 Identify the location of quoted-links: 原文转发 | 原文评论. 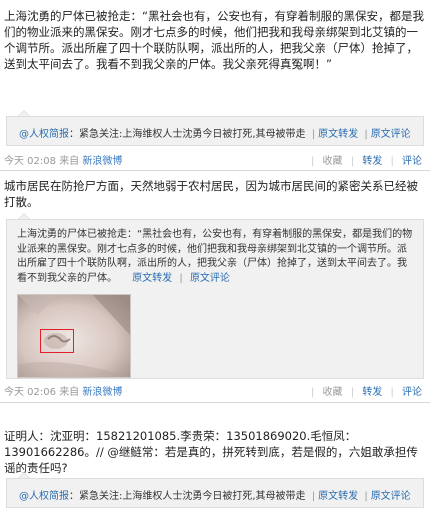
(175, 278).